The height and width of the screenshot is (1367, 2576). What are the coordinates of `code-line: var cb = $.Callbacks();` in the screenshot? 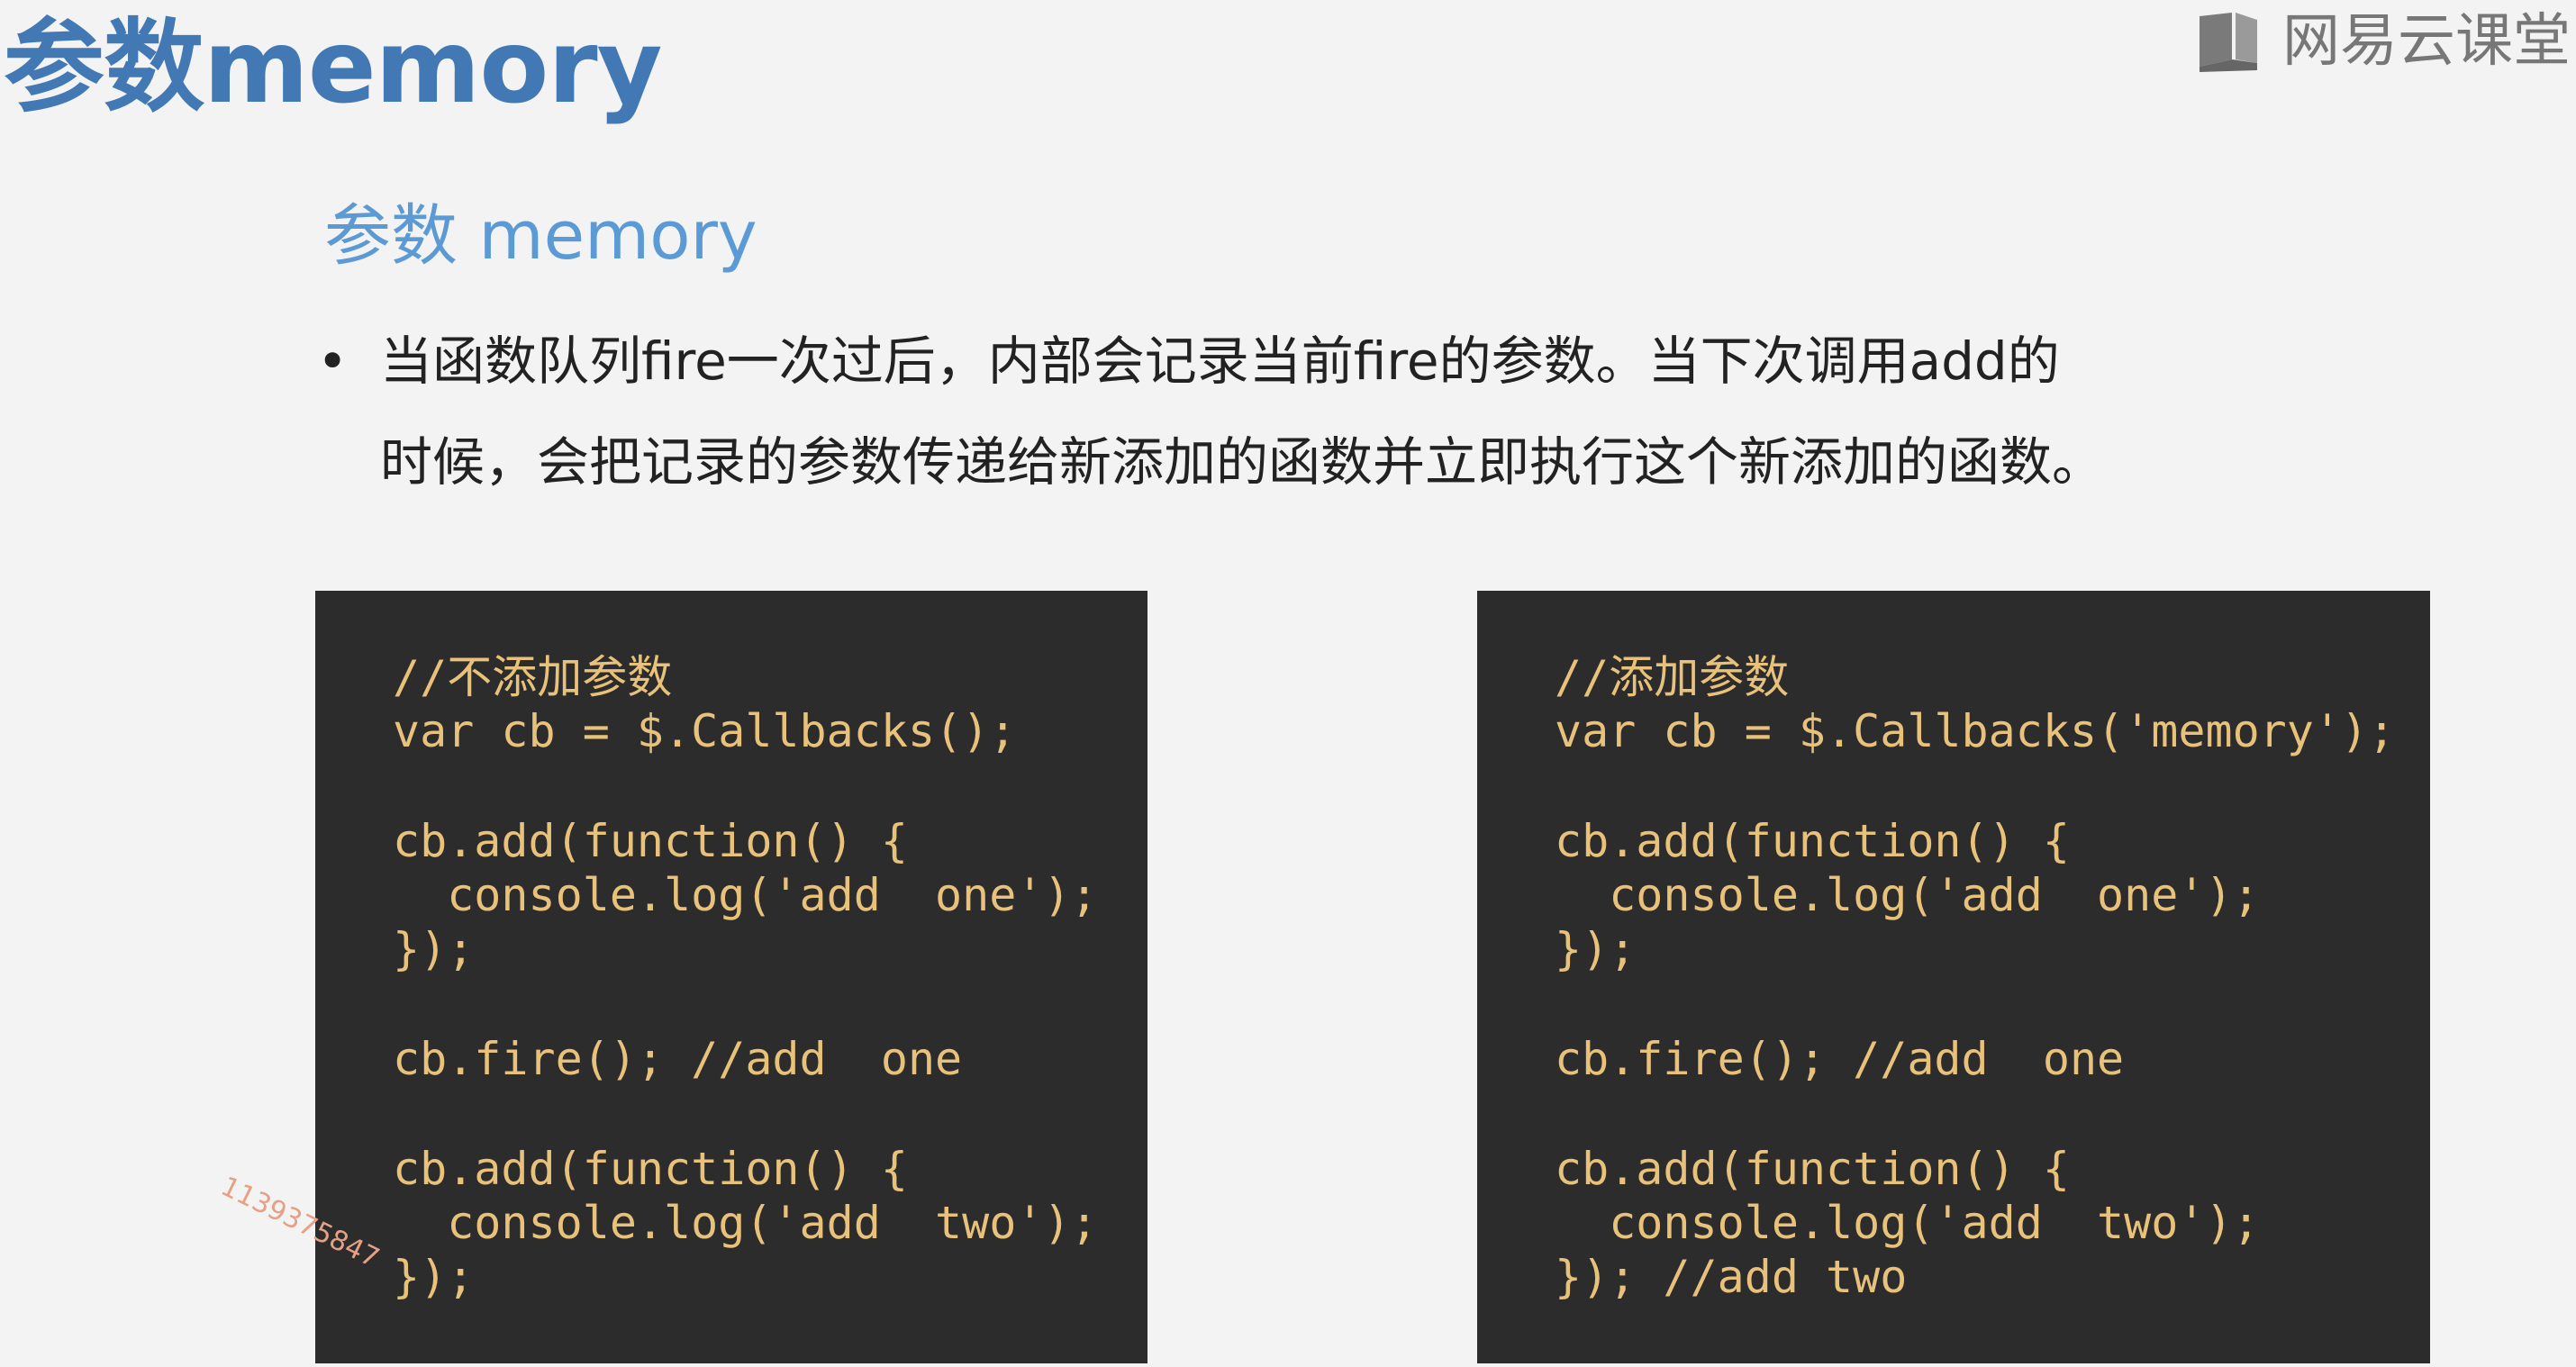 It's located at (705, 731).